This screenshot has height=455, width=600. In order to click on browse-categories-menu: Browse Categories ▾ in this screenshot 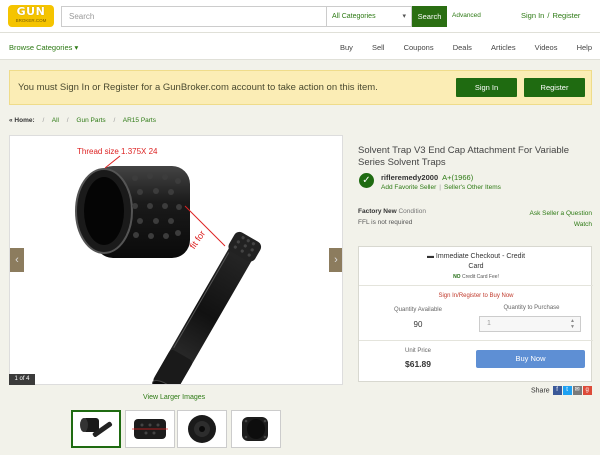, I will do `click(43, 47)`.